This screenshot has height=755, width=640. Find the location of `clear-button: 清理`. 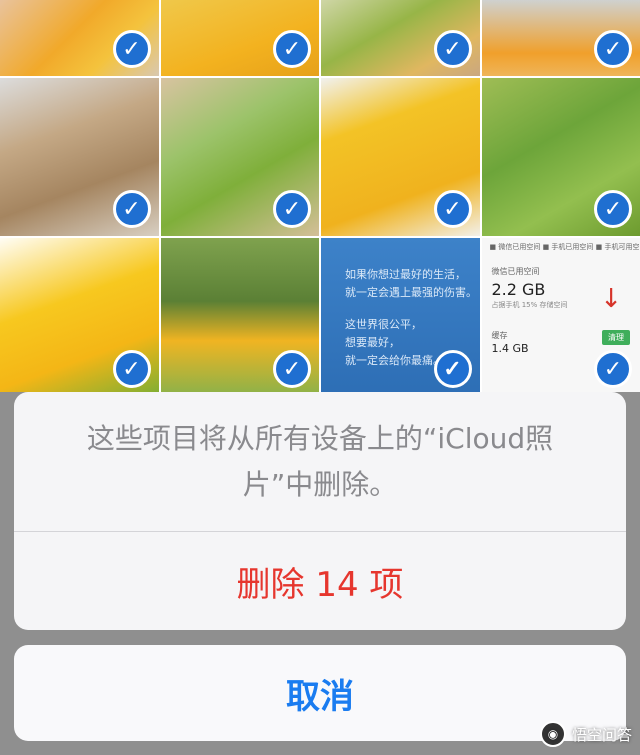

clear-button: 清理 is located at coordinates (616, 337).